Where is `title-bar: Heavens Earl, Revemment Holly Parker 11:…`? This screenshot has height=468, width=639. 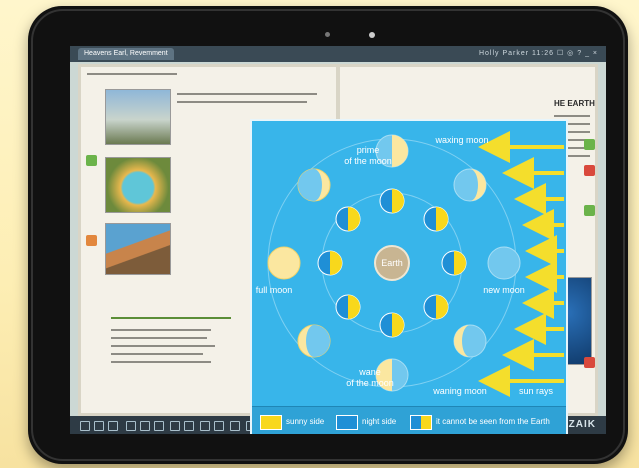 title-bar: Heavens Earl, Revemment Holly Parker 11:… is located at coordinates (338, 54).